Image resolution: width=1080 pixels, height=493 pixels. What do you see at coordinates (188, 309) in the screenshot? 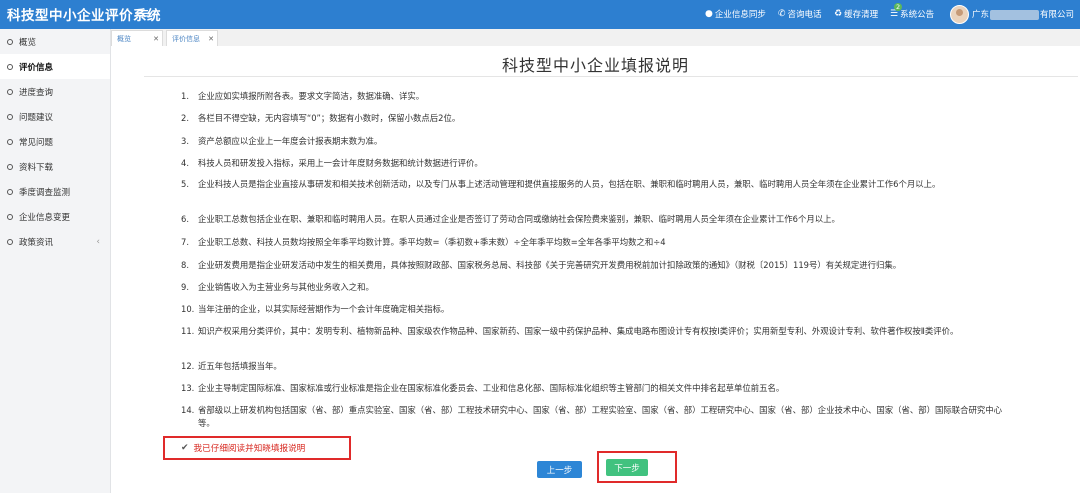
I see `item-number: 10.` at bounding box center [188, 309].